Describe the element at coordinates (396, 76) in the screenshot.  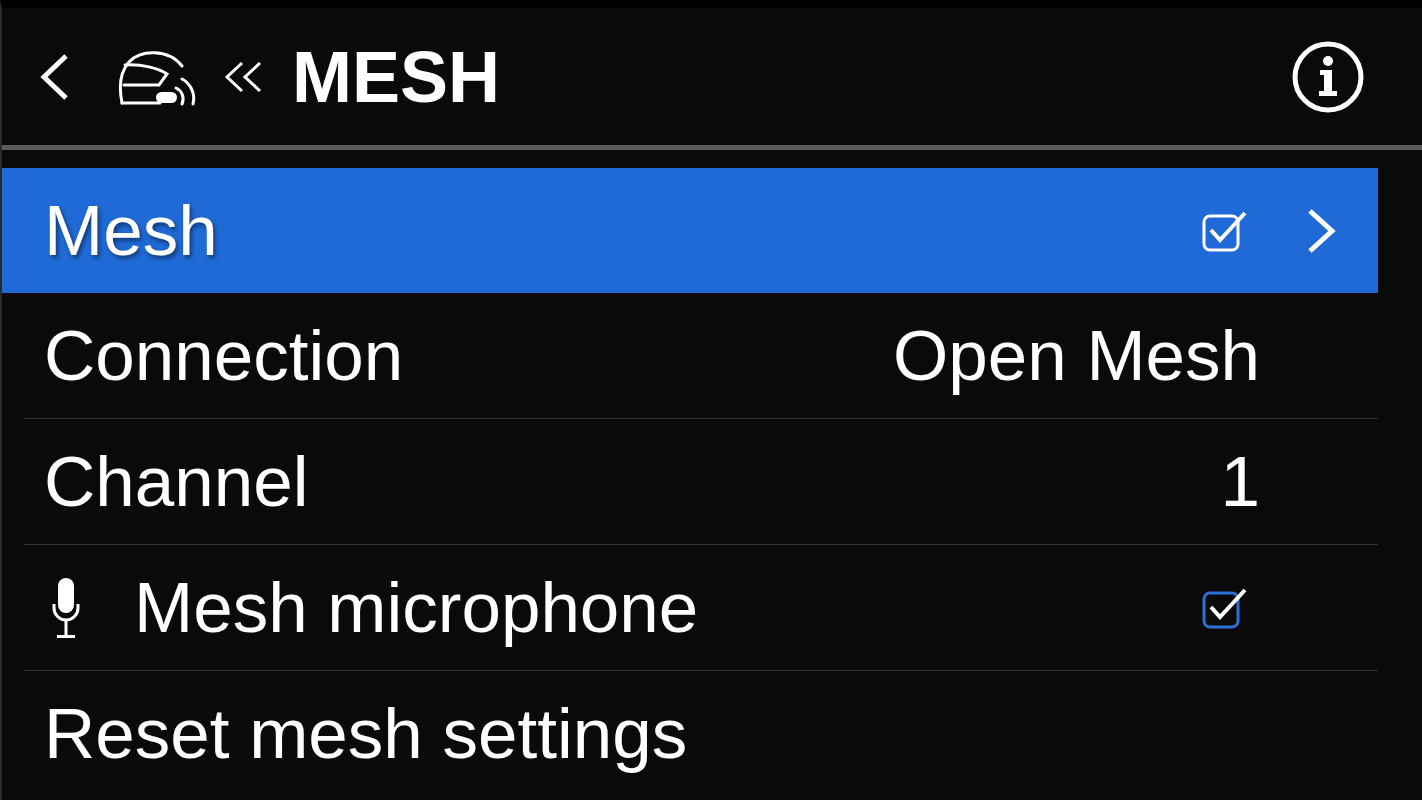
I see `page-title: MESH` at that location.